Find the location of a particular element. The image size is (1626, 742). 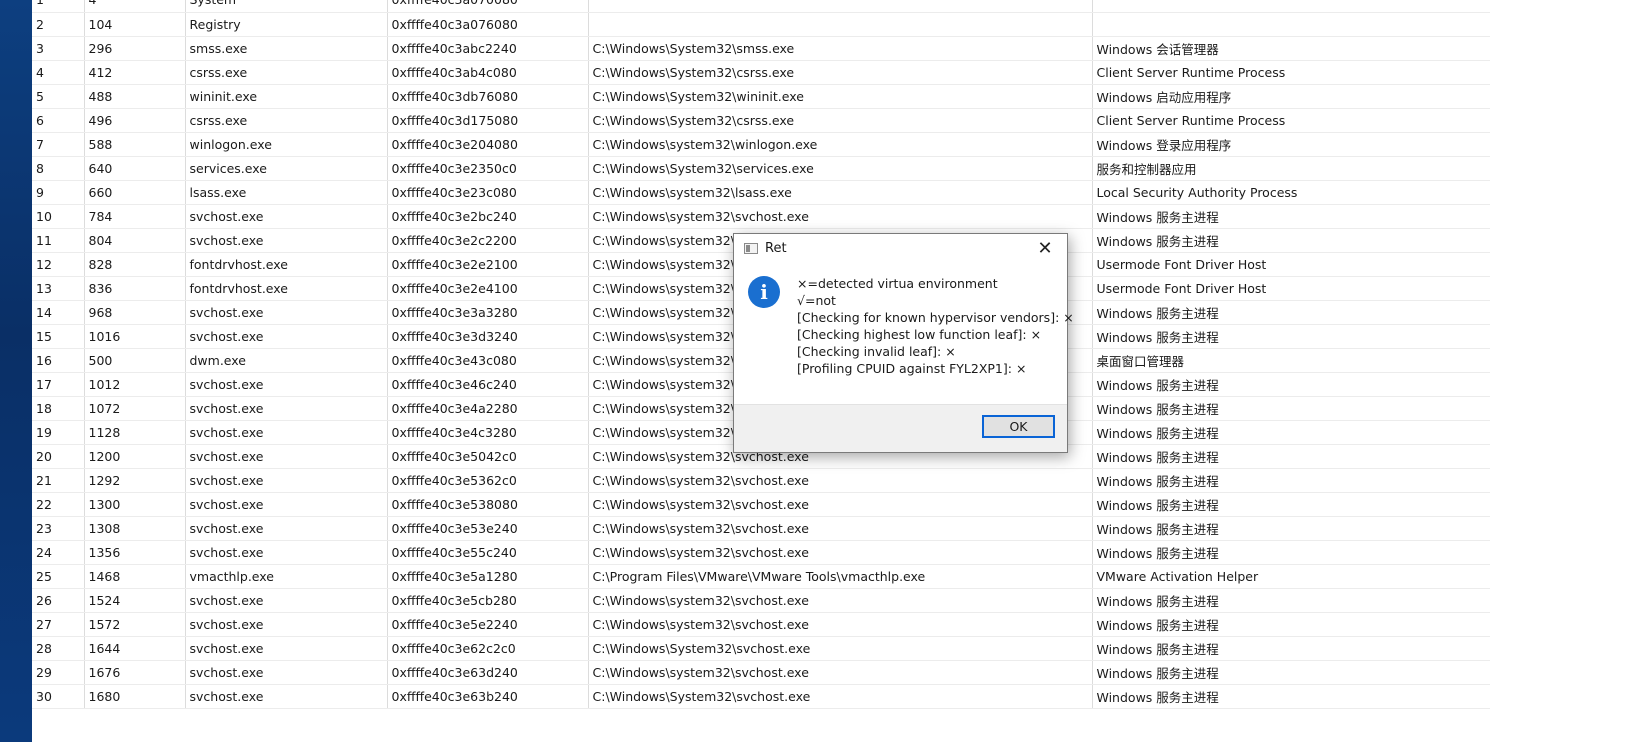

row-index-cell: 27 is located at coordinates (58, 624).